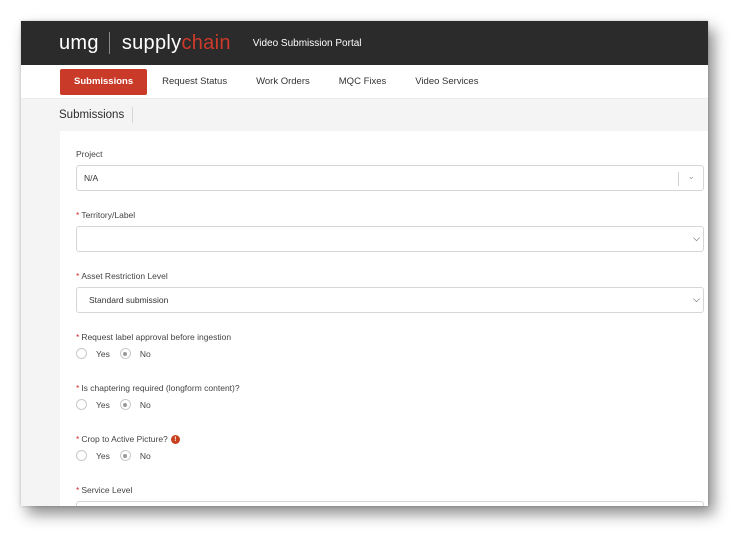  What do you see at coordinates (390, 276) in the screenshot?
I see `asset-restriction-label: * Asset Restriction Level` at bounding box center [390, 276].